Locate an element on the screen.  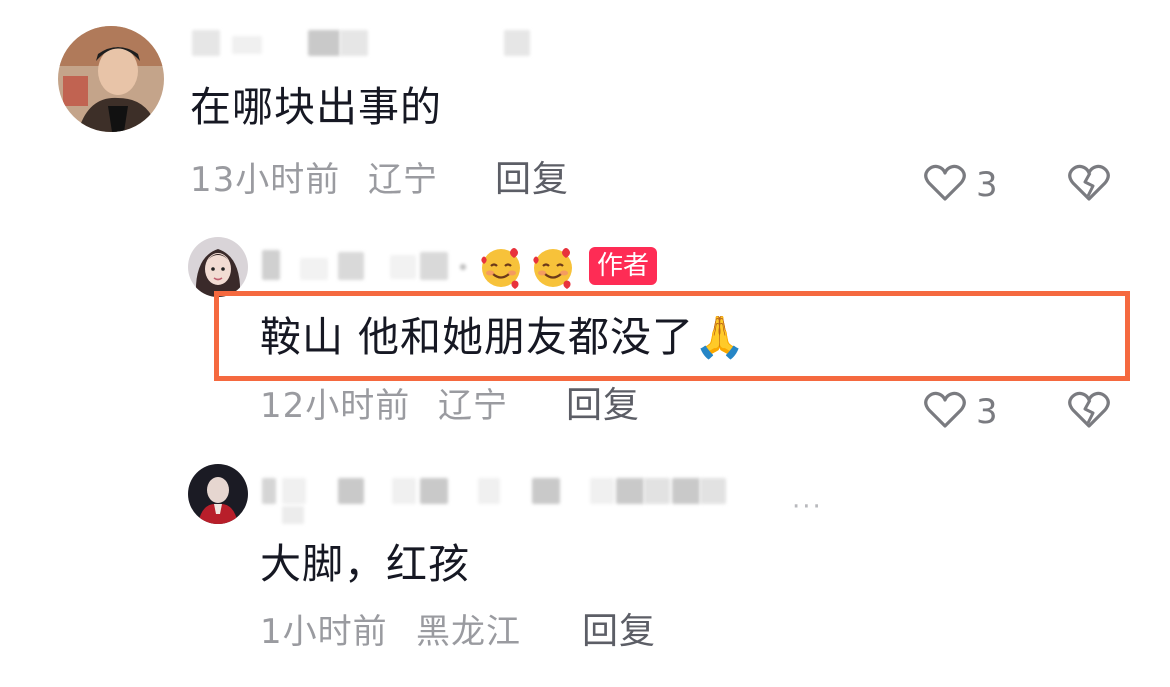
more-dots-icon: ··· is located at coordinates (807, 507).